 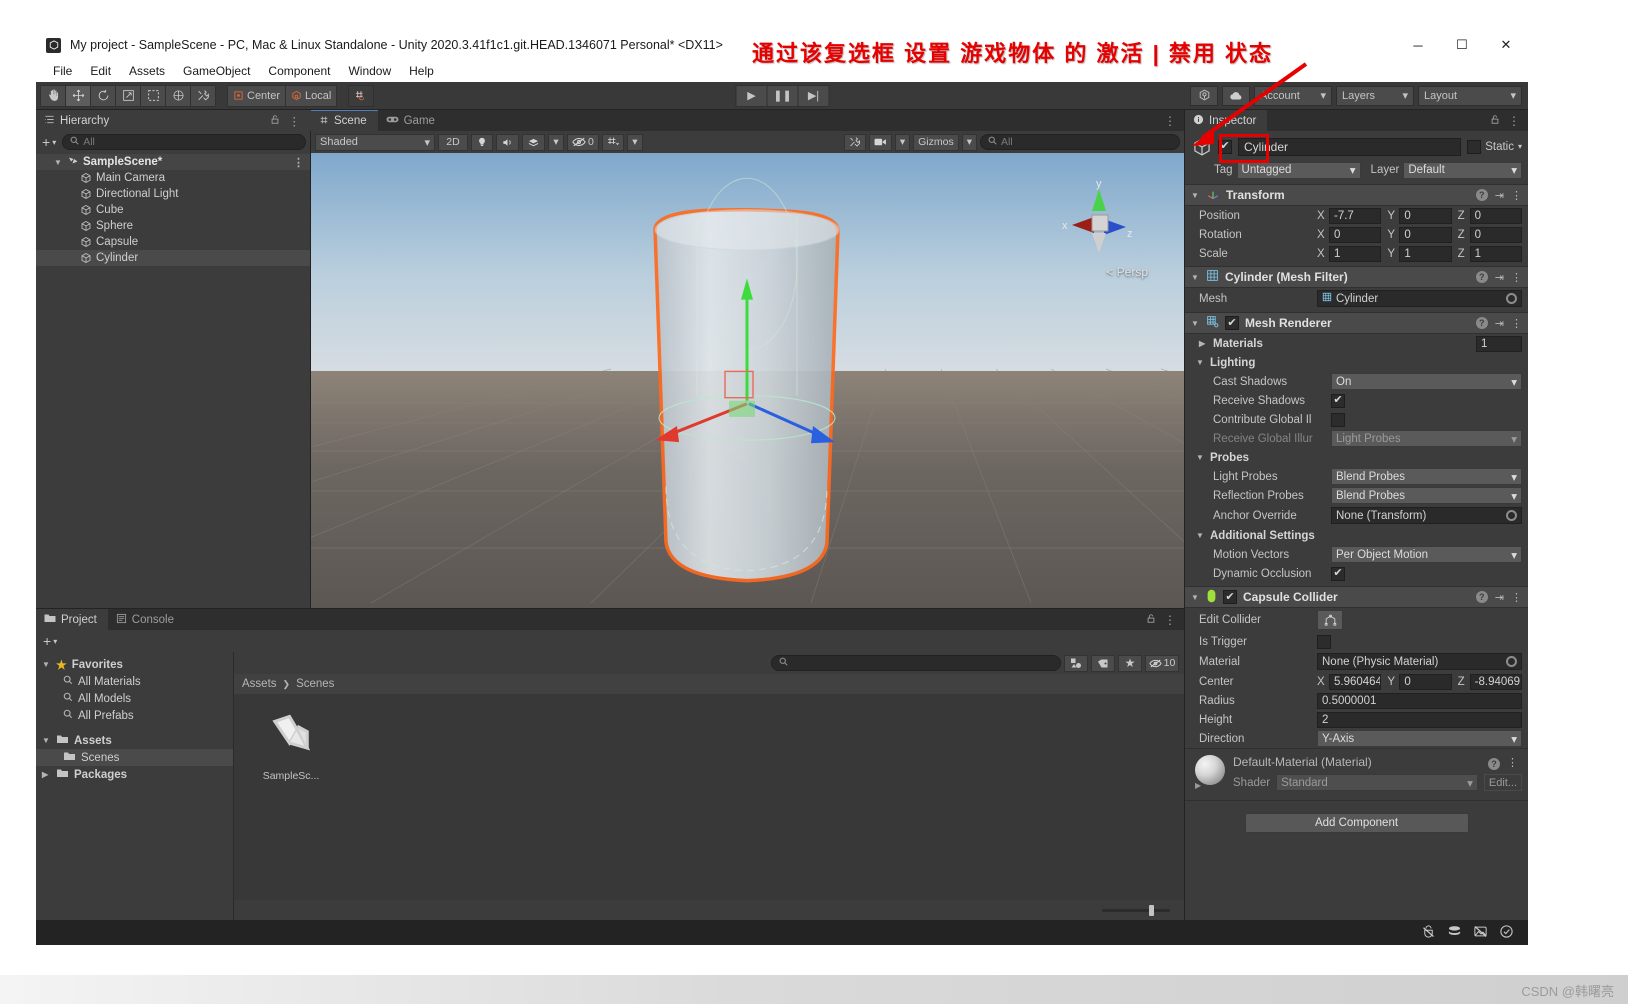 What do you see at coordinates (1377, 782) in the screenshot?
I see `shader-dropdown: Standard ▾` at bounding box center [1377, 782].